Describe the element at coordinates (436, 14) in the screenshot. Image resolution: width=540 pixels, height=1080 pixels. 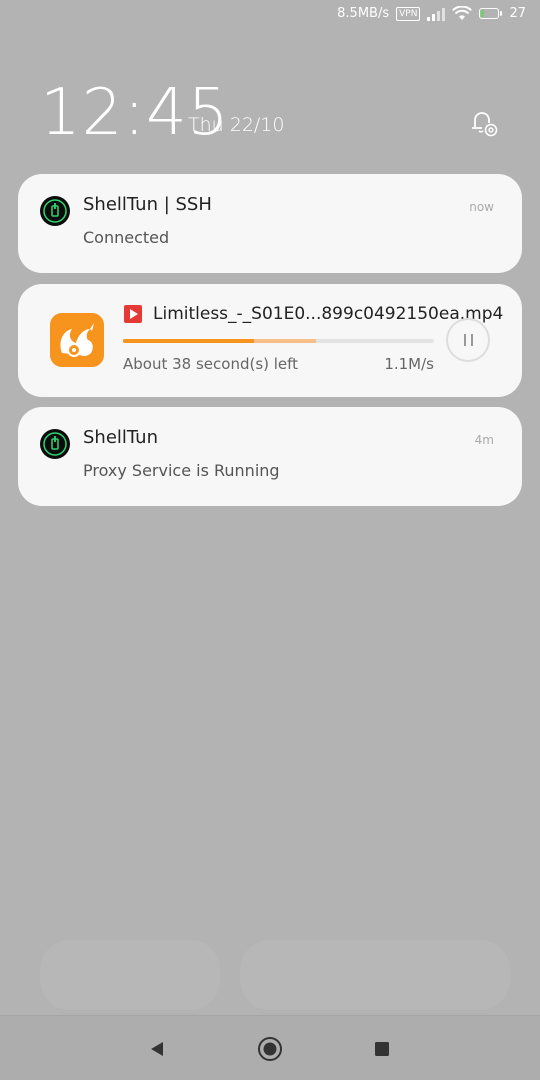
I see `signal-icon` at that location.